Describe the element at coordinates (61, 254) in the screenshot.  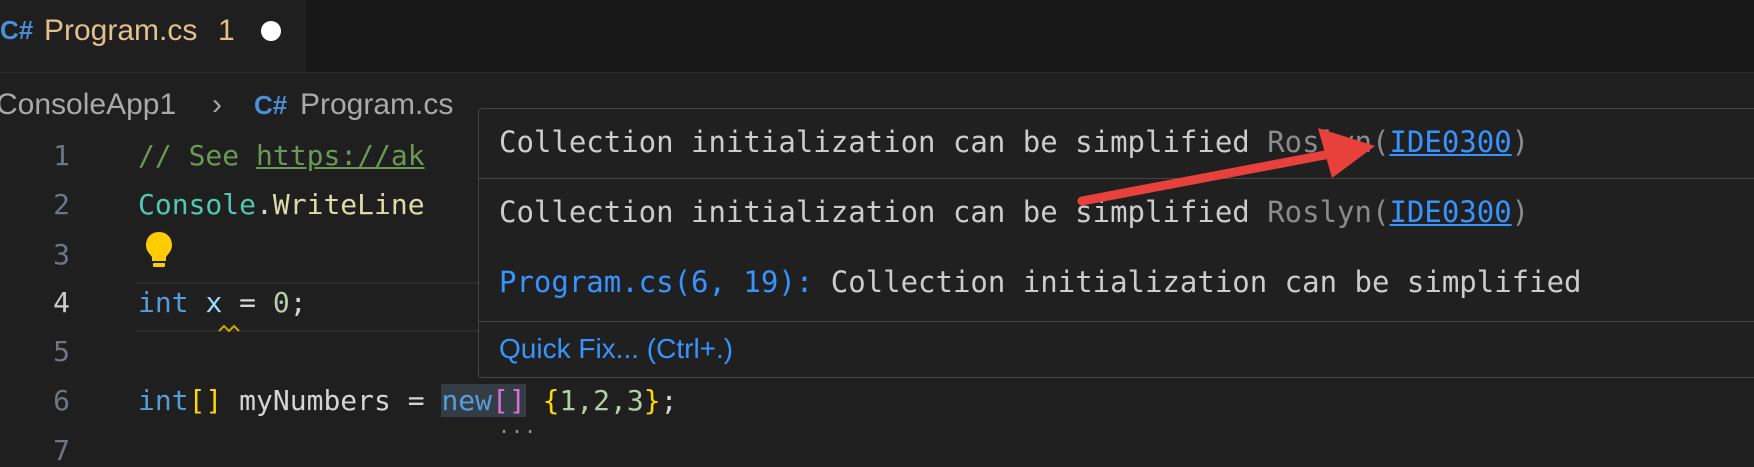
I see `line-number: 3` at that location.